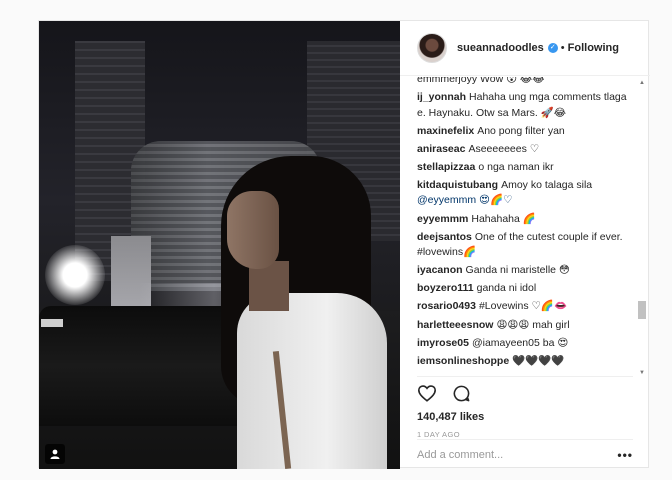 Image resolution: width=672 pixels, height=480 pixels. Describe the element at coordinates (625, 455) in the screenshot. I see `more-options-icon: •••` at that location.